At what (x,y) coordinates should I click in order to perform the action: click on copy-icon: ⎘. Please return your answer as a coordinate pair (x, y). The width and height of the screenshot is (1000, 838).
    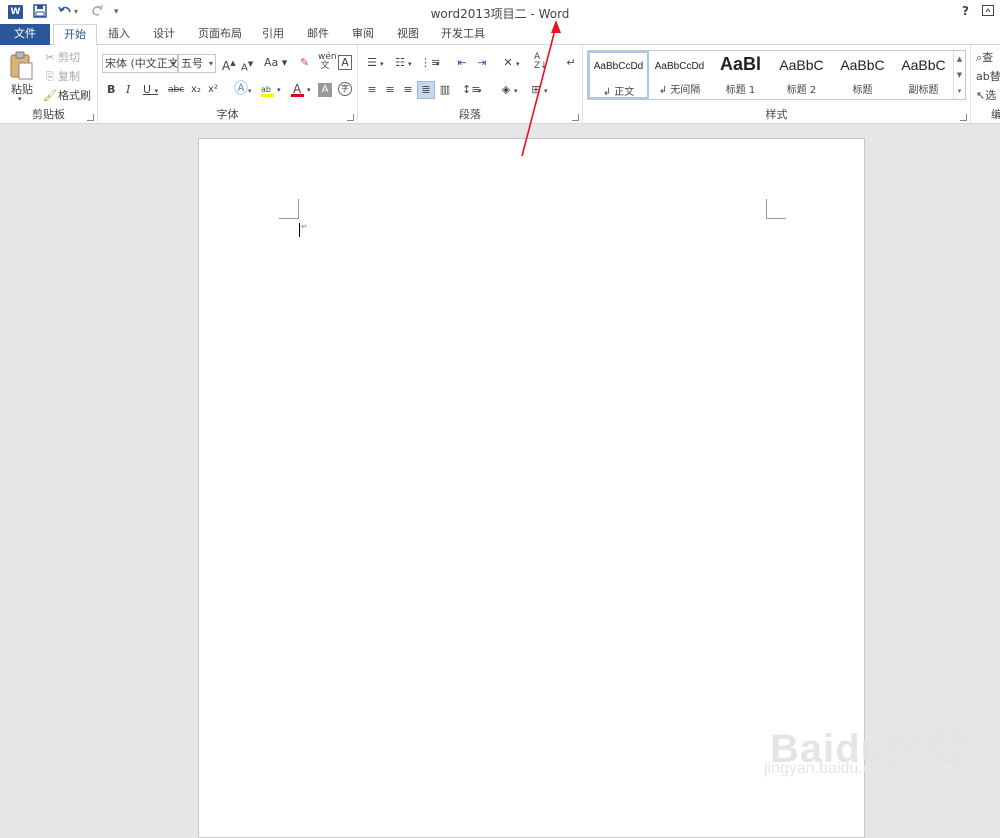
    Looking at the image, I should click on (50, 76).